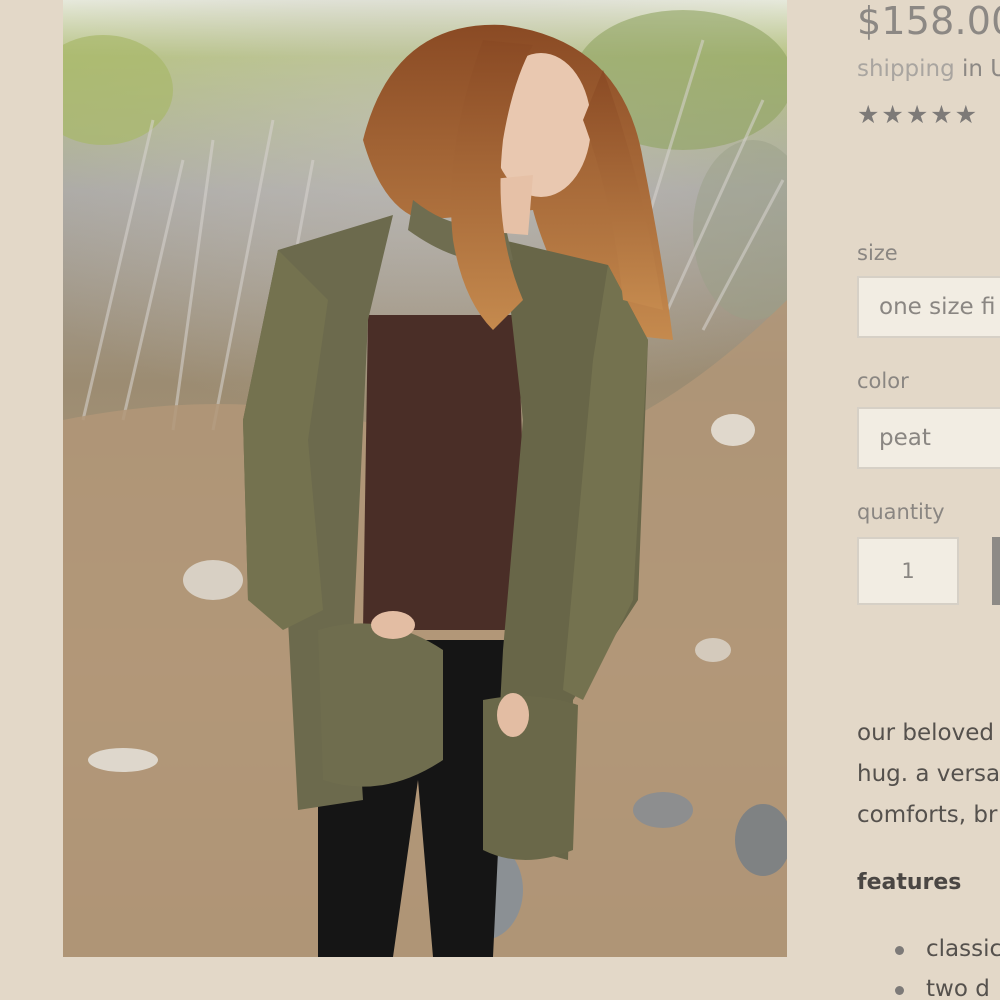 Image resolution: width=1000 pixels, height=1000 pixels. What do you see at coordinates (909, 882) in the screenshot?
I see `features-heading: features` at bounding box center [909, 882].